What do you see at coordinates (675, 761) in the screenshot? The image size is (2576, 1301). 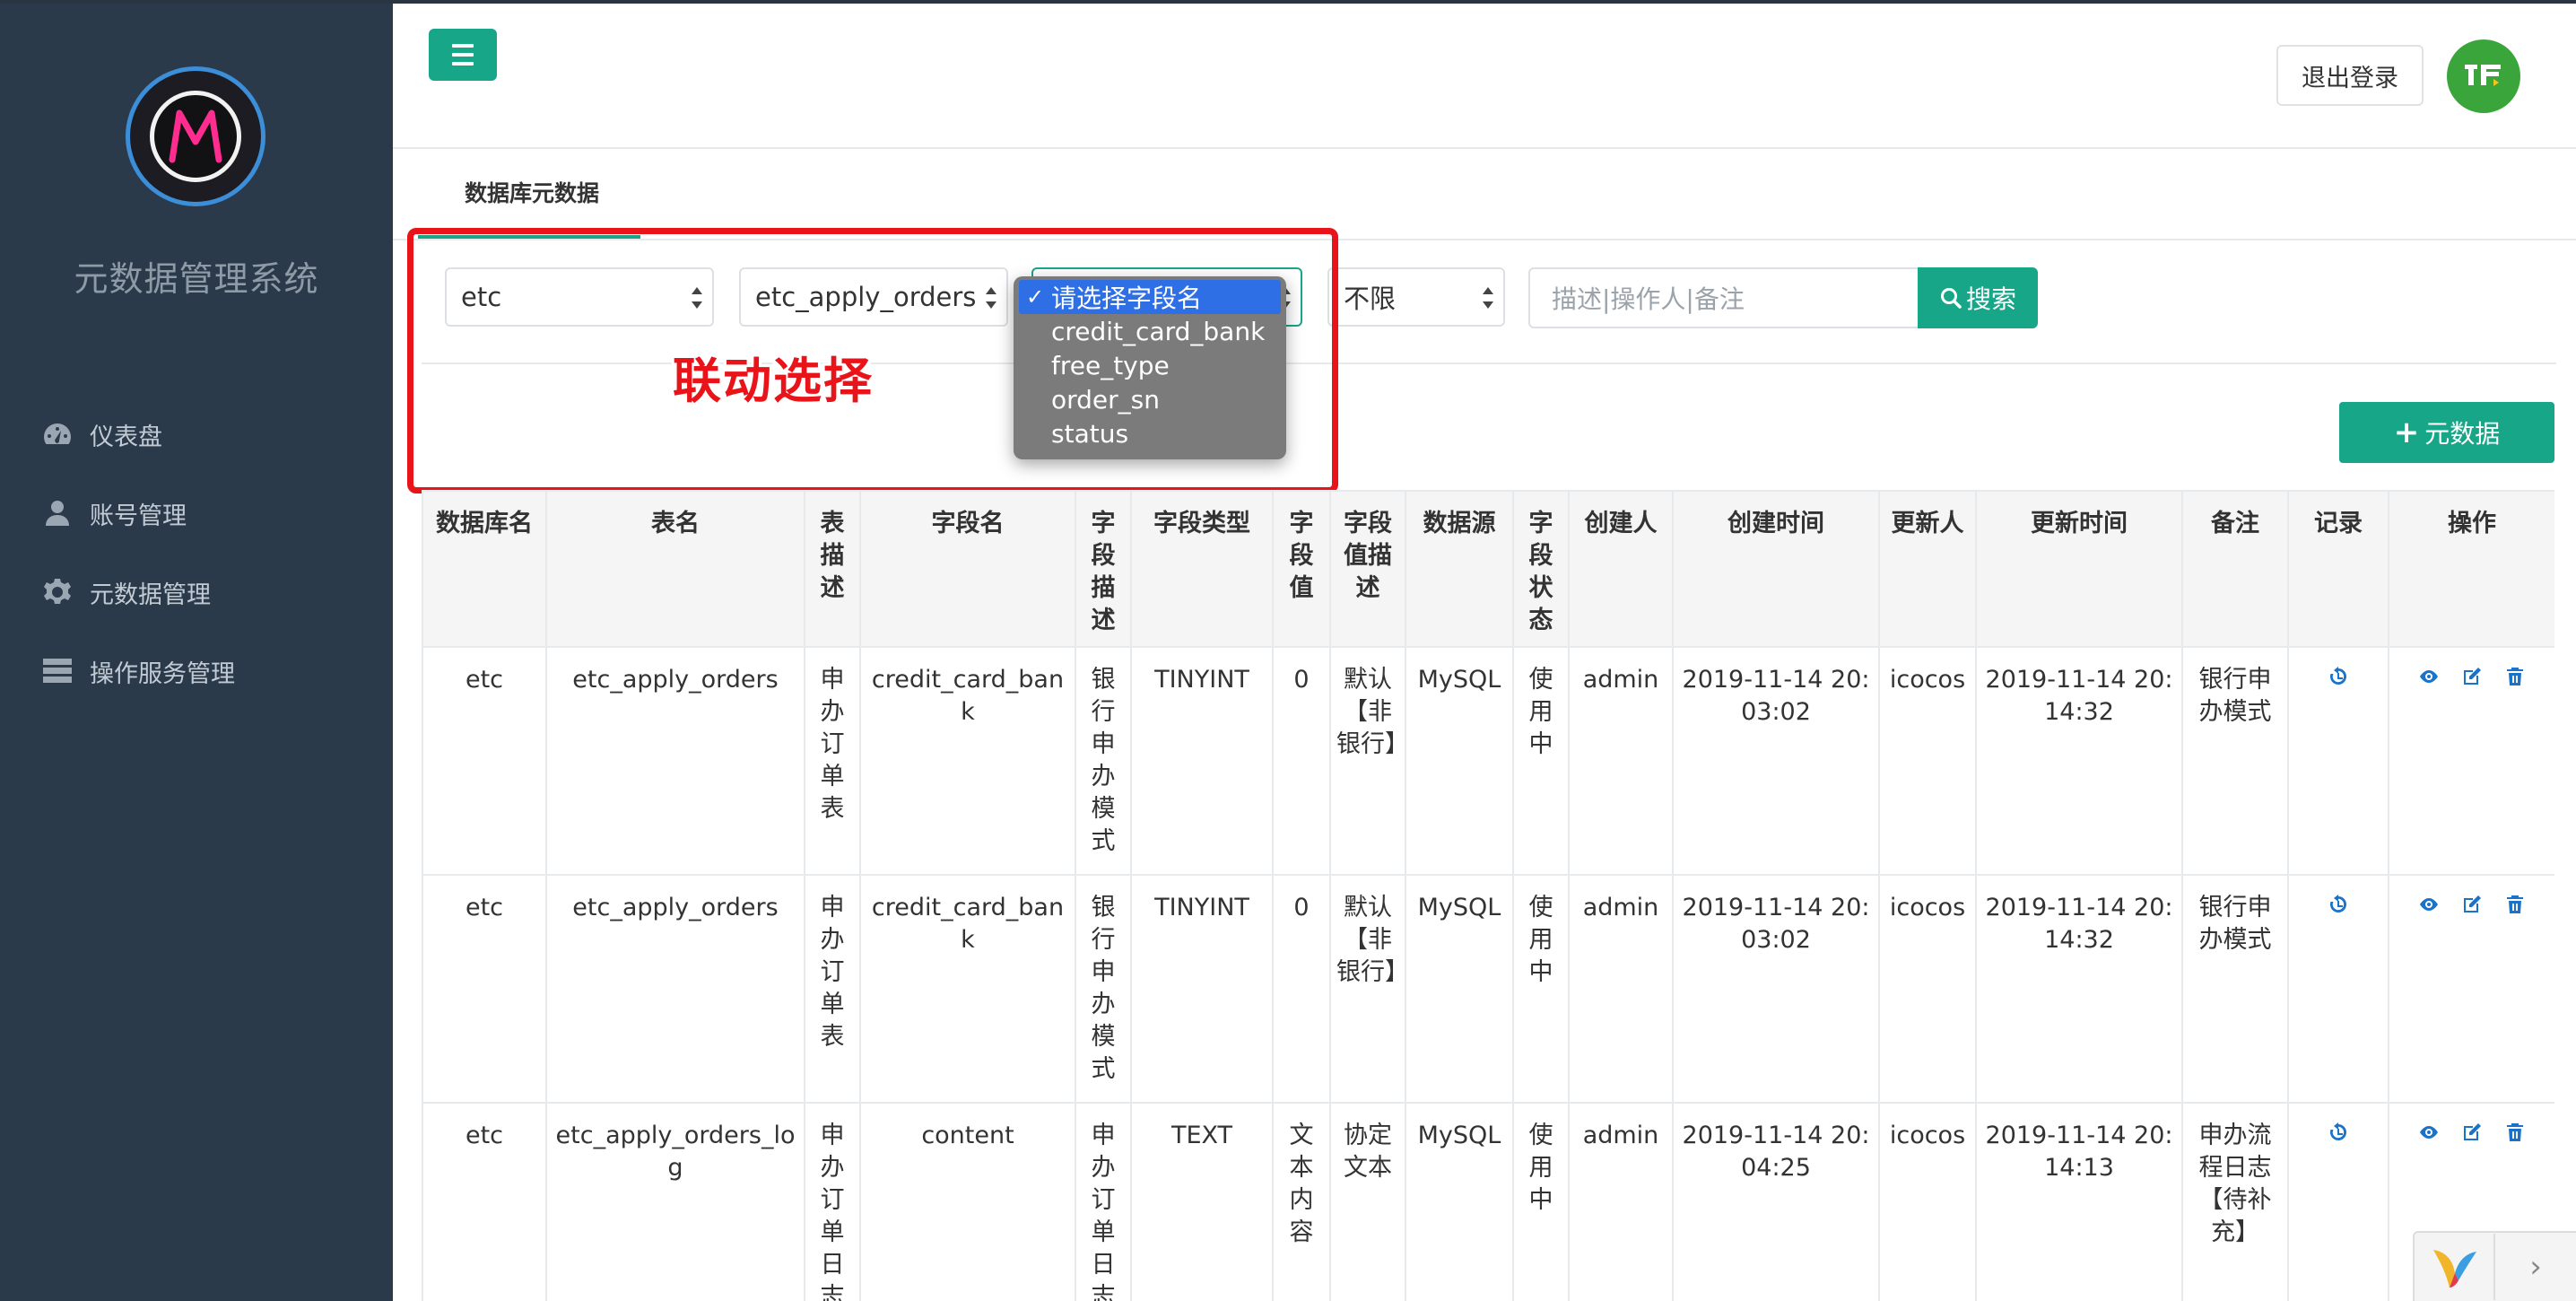 I see `cell-table: etc_apply_orders` at bounding box center [675, 761].